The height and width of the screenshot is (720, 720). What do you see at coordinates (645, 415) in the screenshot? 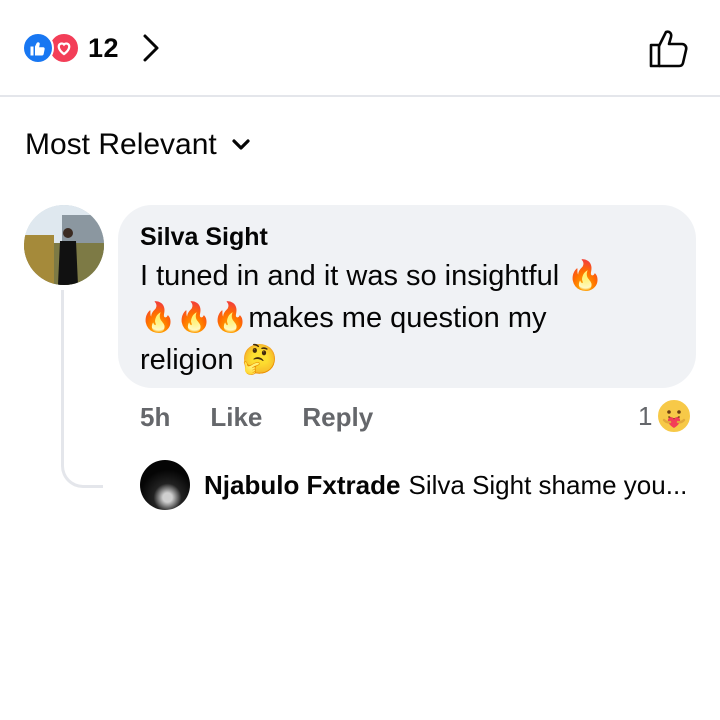
I see `comment-reaction-count: 1` at bounding box center [645, 415].